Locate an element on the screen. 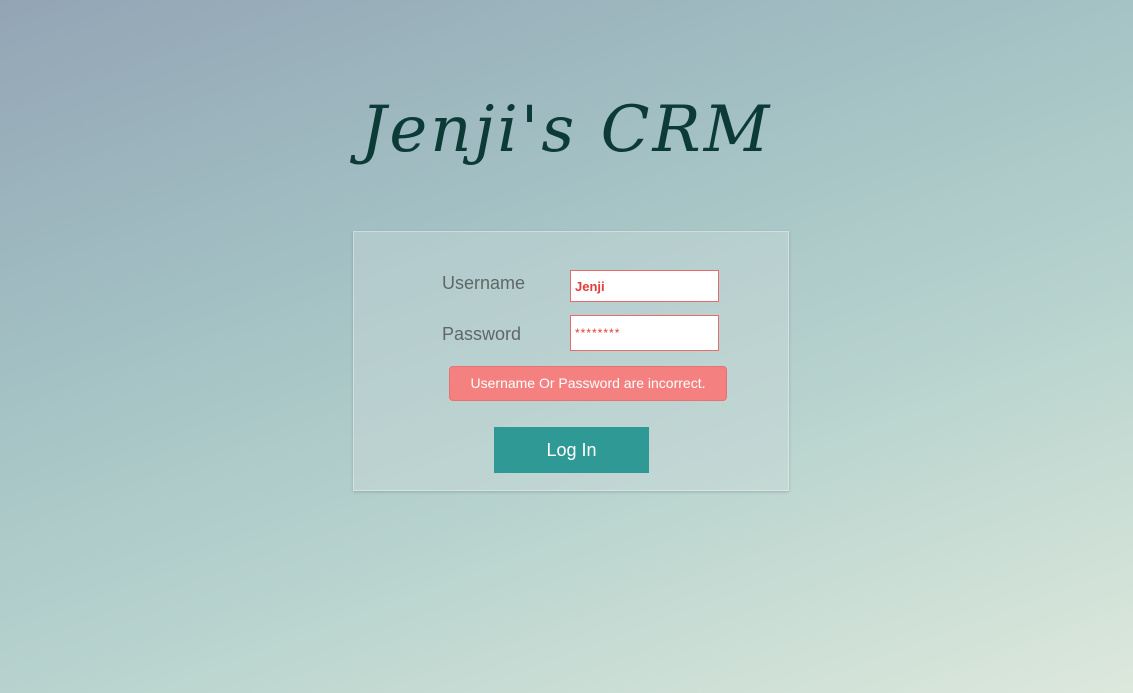  app-title: Jenji's CRM is located at coordinates (566, 130).